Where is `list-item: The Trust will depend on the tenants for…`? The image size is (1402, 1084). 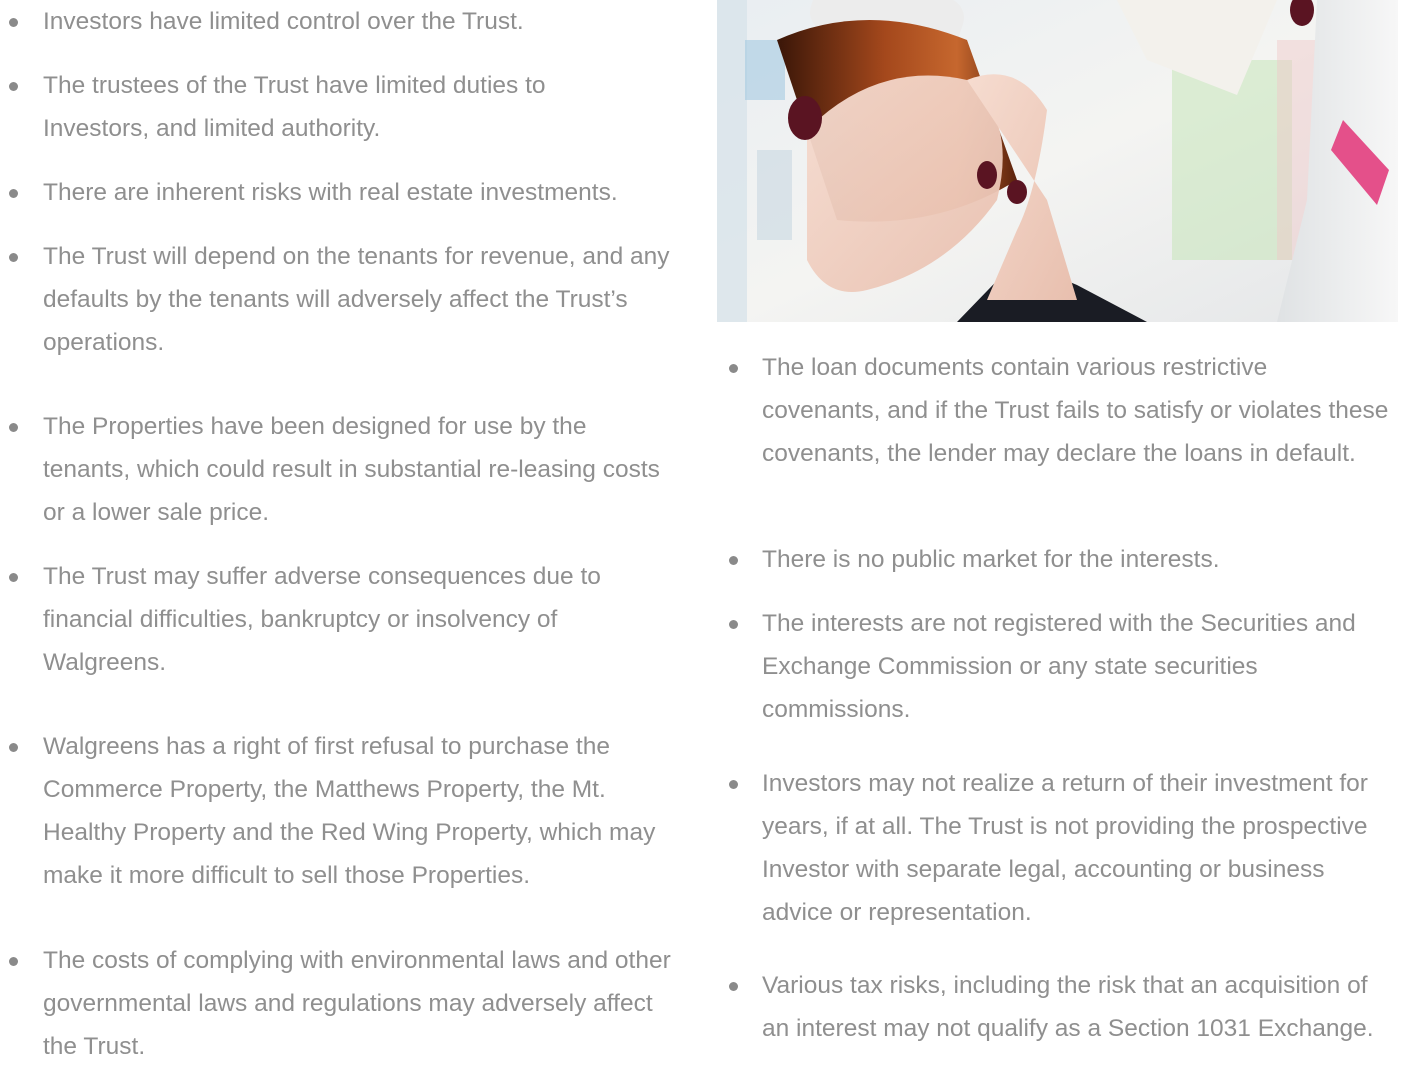
list-item: The Trust will depend on the tenants for… is located at coordinates (336, 299).